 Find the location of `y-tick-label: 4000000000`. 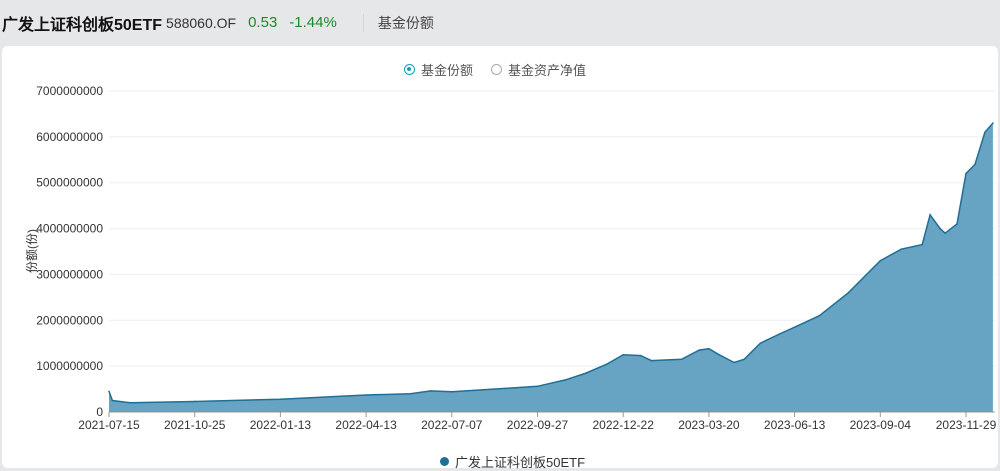

y-tick-label: 4000000000 is located at coordinates (69, 229).